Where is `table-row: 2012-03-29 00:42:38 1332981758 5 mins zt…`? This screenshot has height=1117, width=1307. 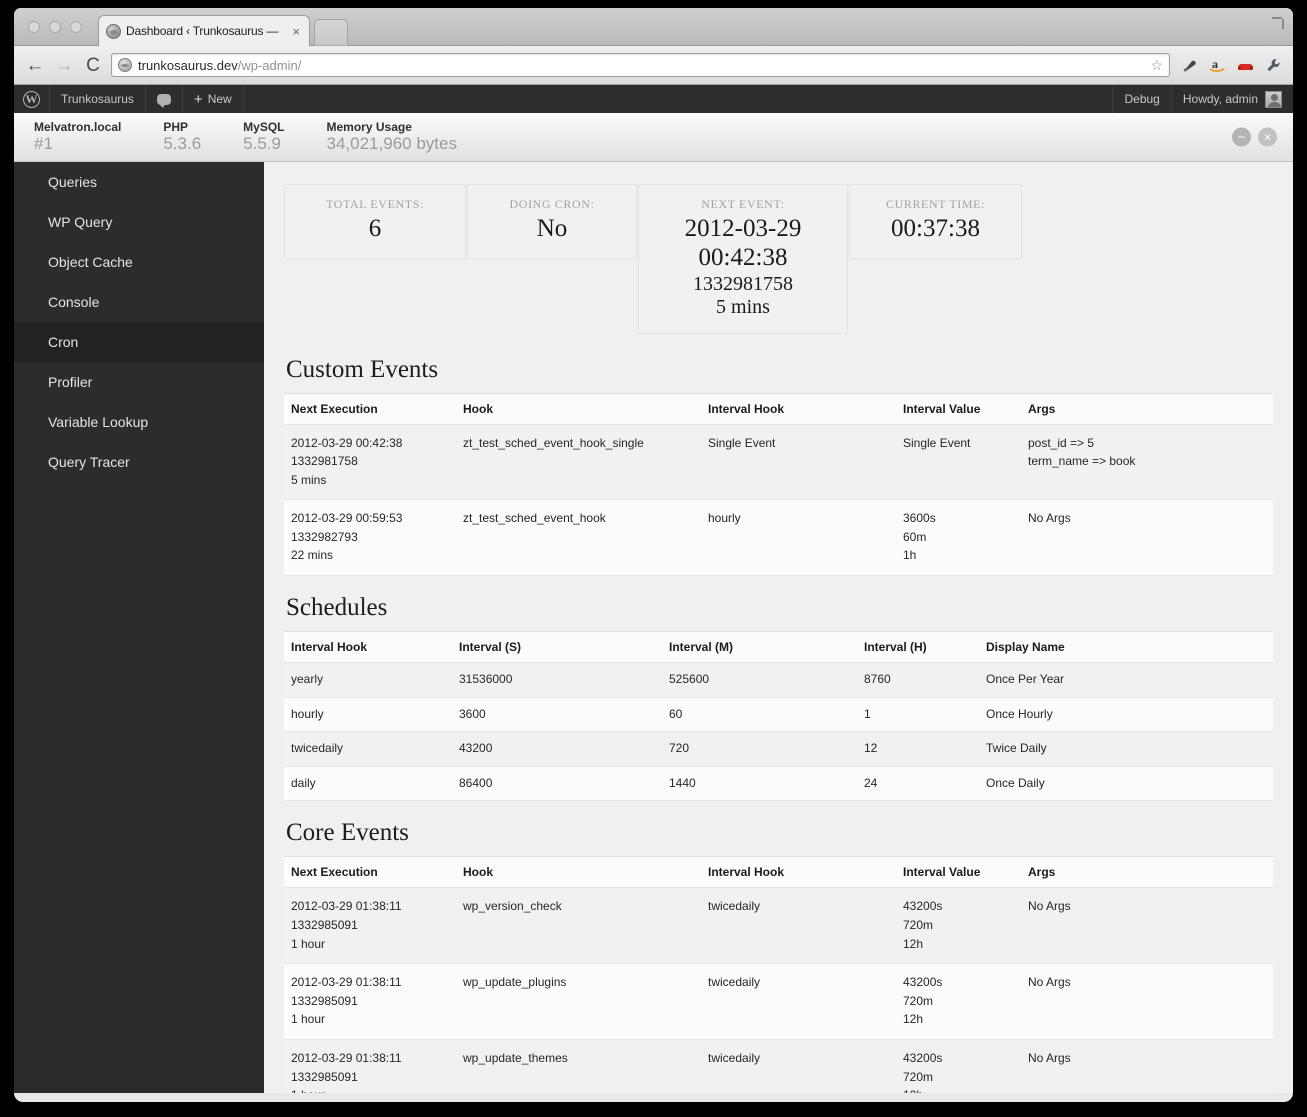 table-row: 2012-03-29 00:42:38 1332981758 5 mins zt… is located at coordinates (778, 462).